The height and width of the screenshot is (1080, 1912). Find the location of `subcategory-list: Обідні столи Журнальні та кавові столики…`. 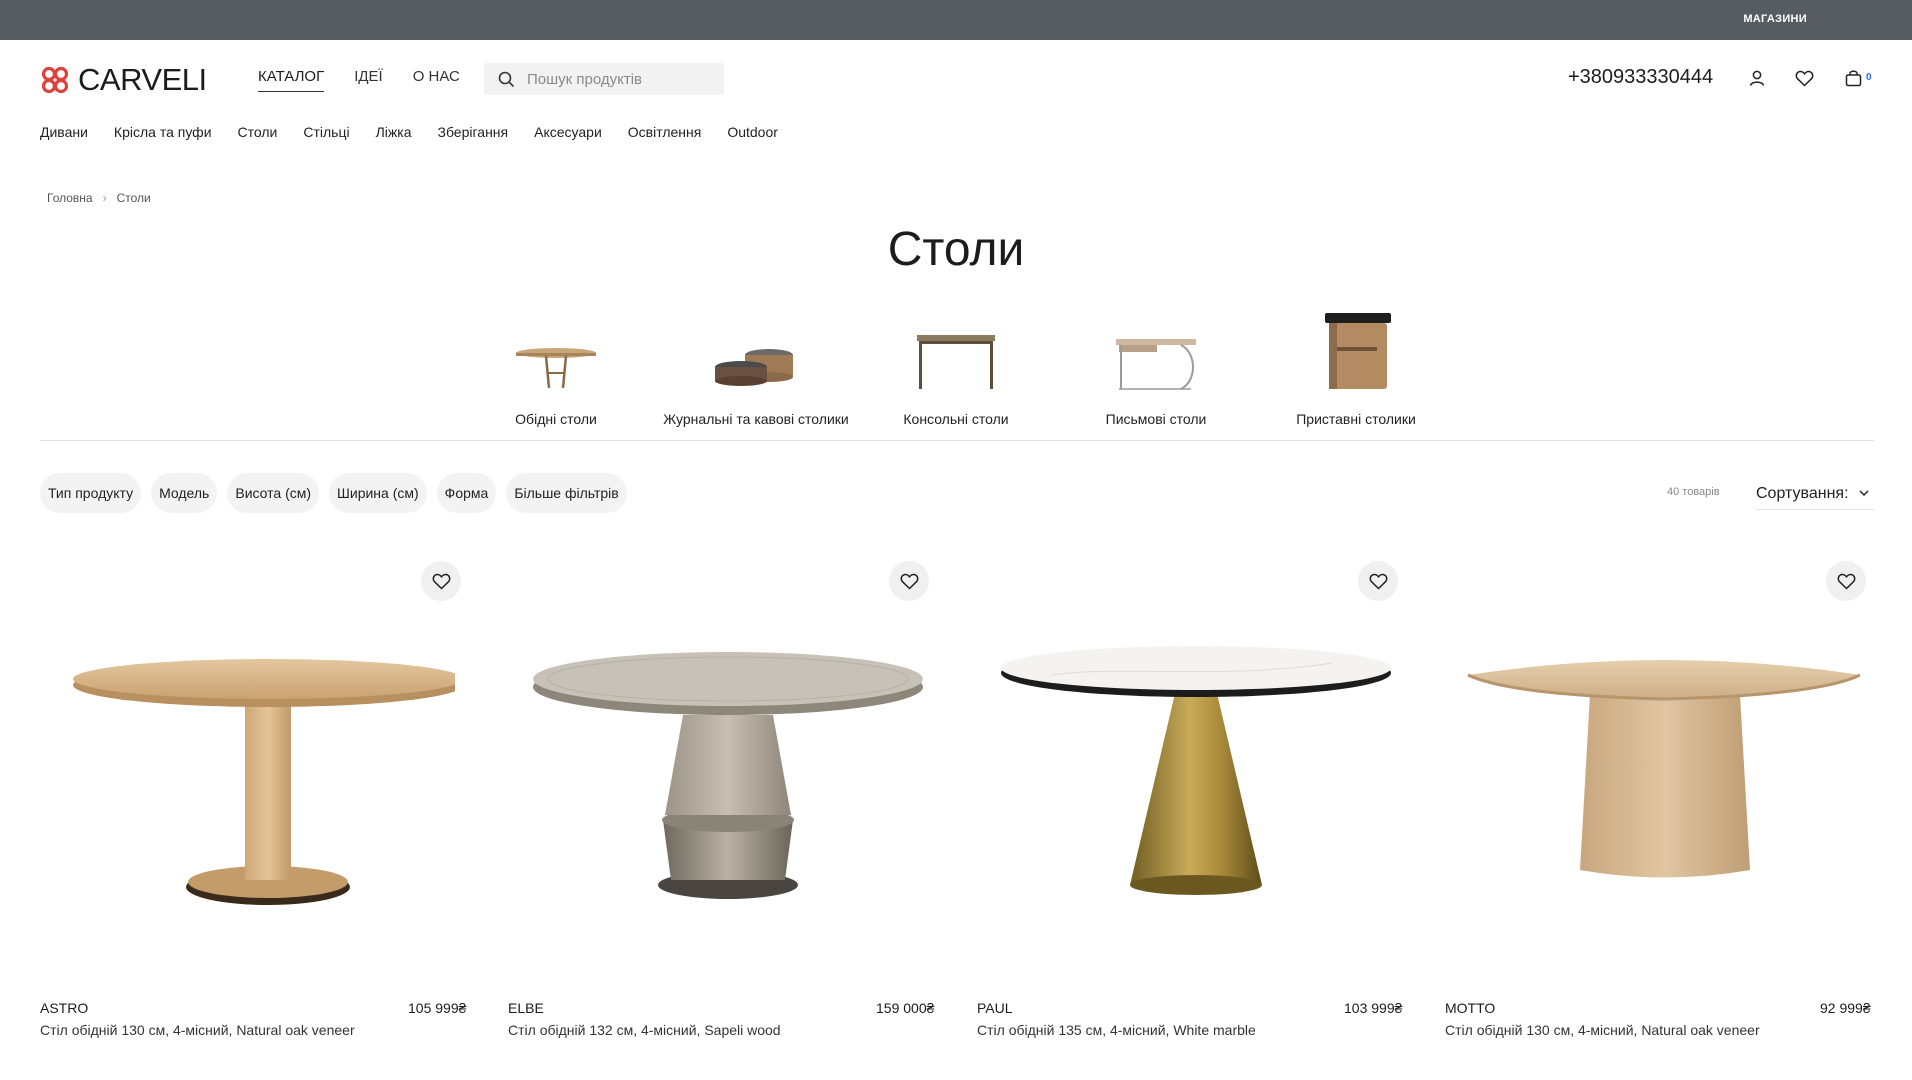

subcategory-list: Обідні столи Журнальні та кавові столики… is located at coordinates (956, 366).